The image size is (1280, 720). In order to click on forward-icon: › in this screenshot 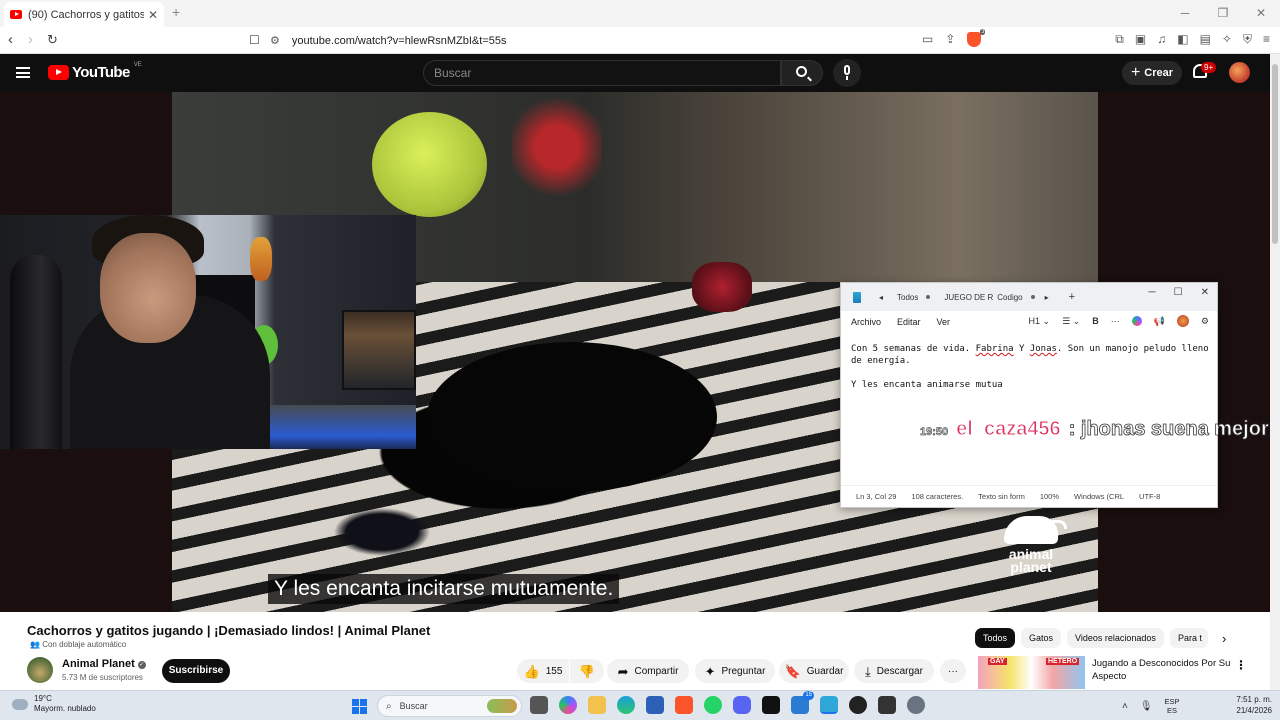, I will do `click(30, 40)`.